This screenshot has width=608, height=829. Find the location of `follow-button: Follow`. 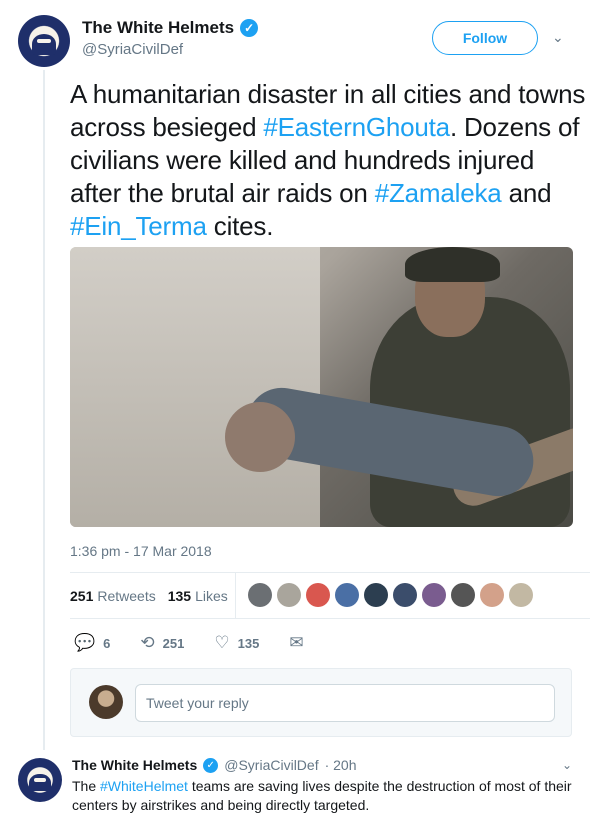

follow-button: Follow is located at coordinates (485, 38).